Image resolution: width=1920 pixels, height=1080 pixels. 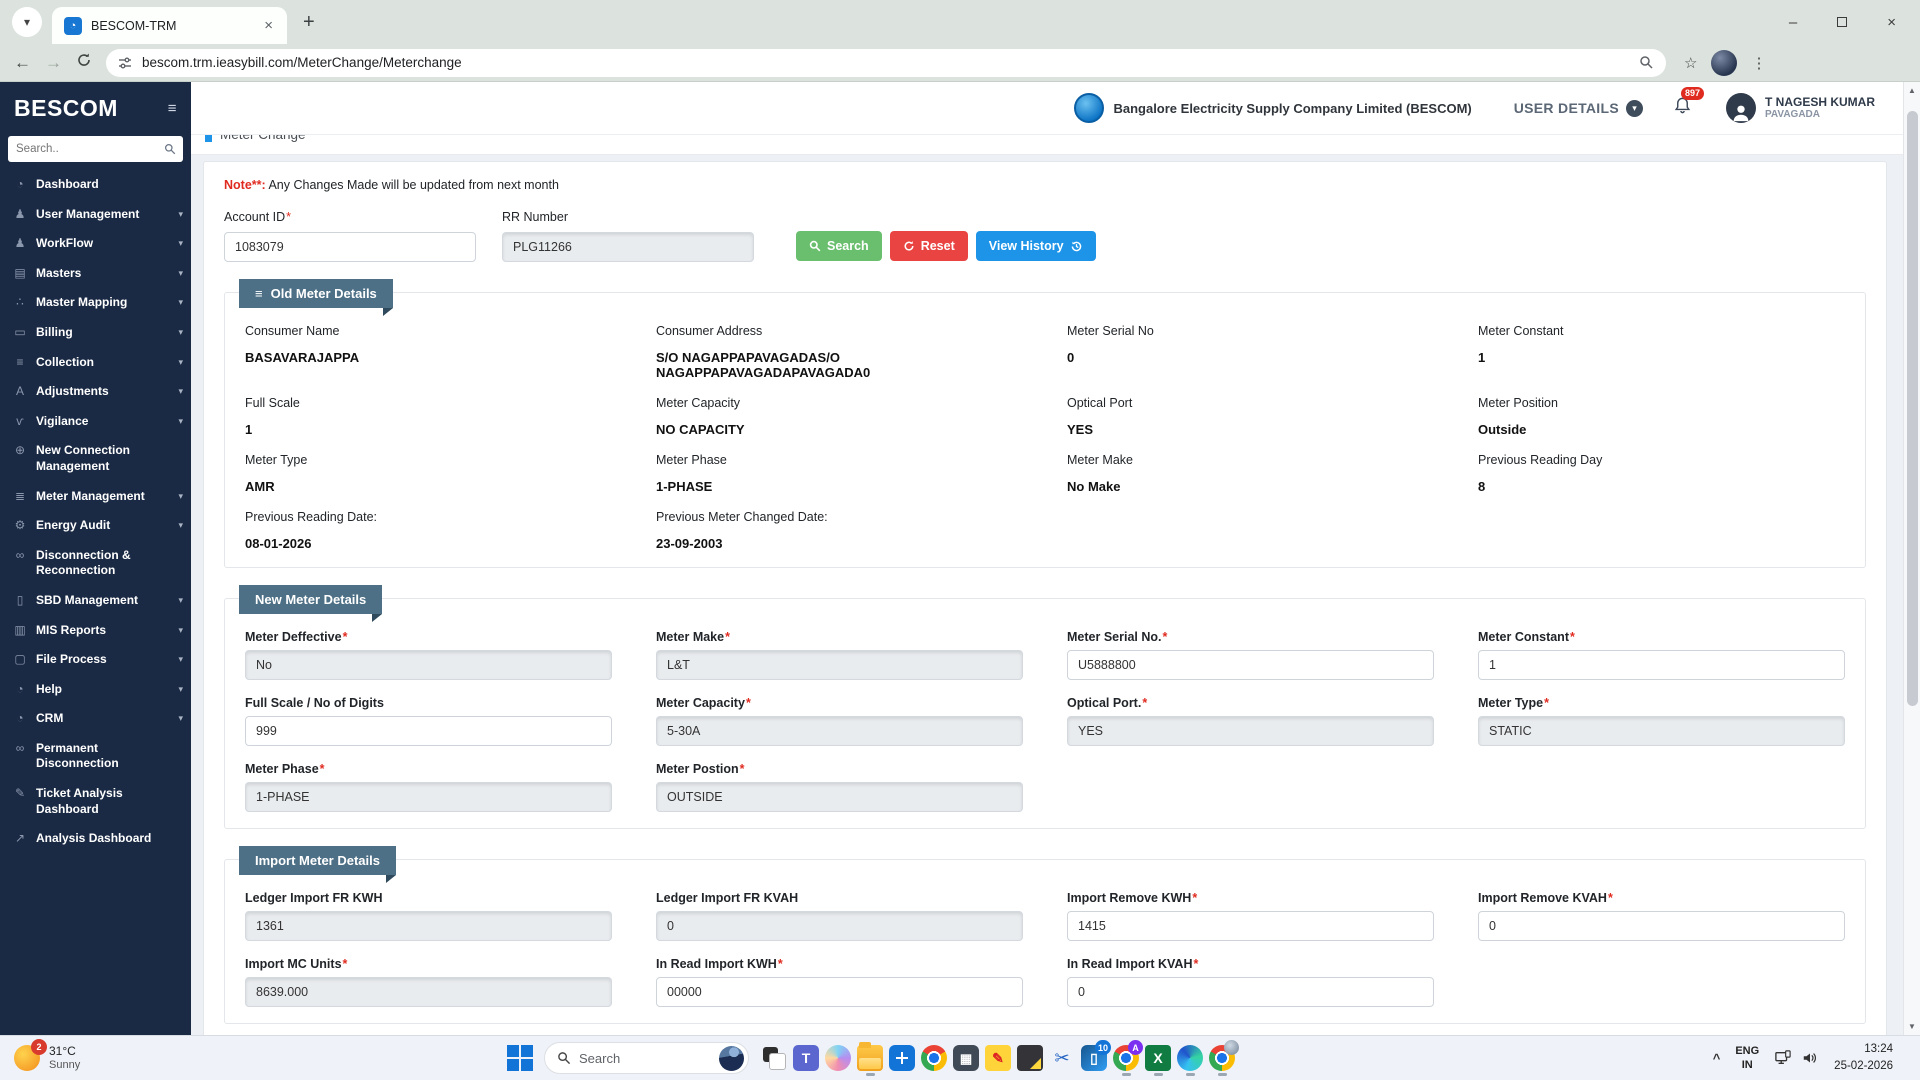 What do you see at coordinates (1062, 1058) in the screenshot?
I see `snipping-tool-icon: ✂` at bounding box center [1062, 1058].